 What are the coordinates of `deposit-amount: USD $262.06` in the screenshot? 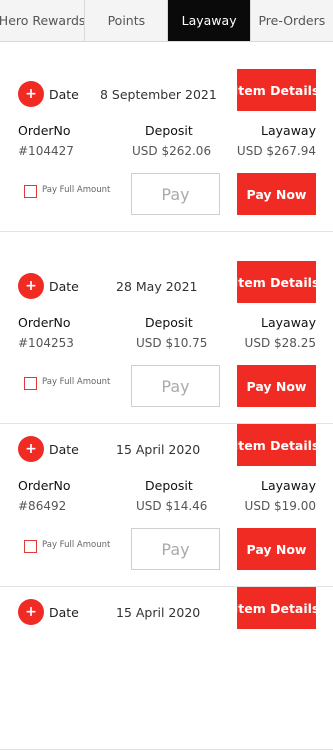 It's located at (172, 151).